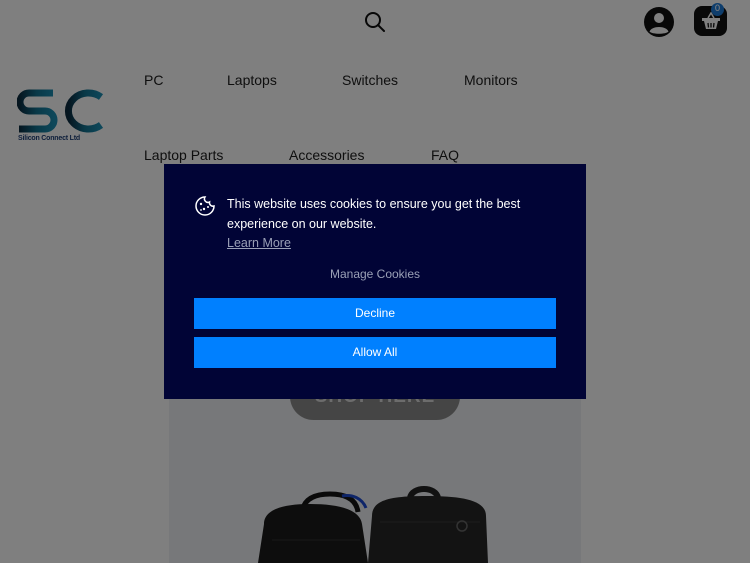 Image resolution: width=750 pixels, height=568 pixels. I want to click on allow-all-button: Allow All, so click(375, 352).